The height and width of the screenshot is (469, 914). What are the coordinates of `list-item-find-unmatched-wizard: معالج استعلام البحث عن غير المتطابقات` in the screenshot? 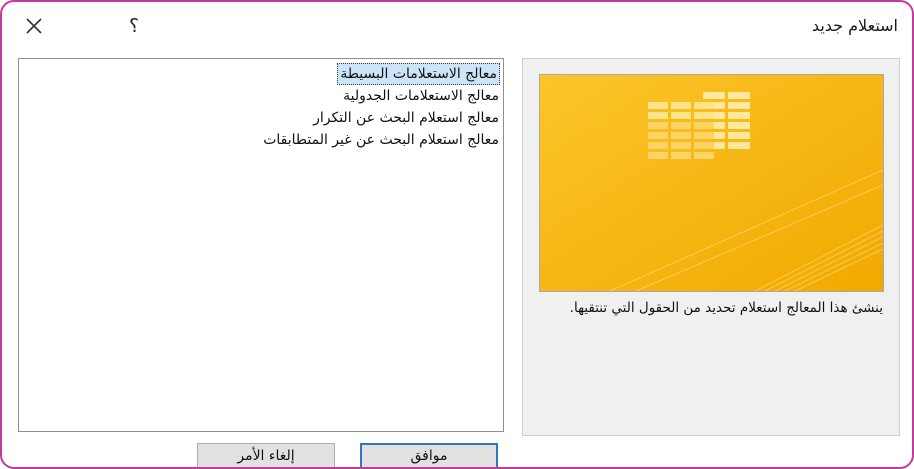 It's located at (261, 140).